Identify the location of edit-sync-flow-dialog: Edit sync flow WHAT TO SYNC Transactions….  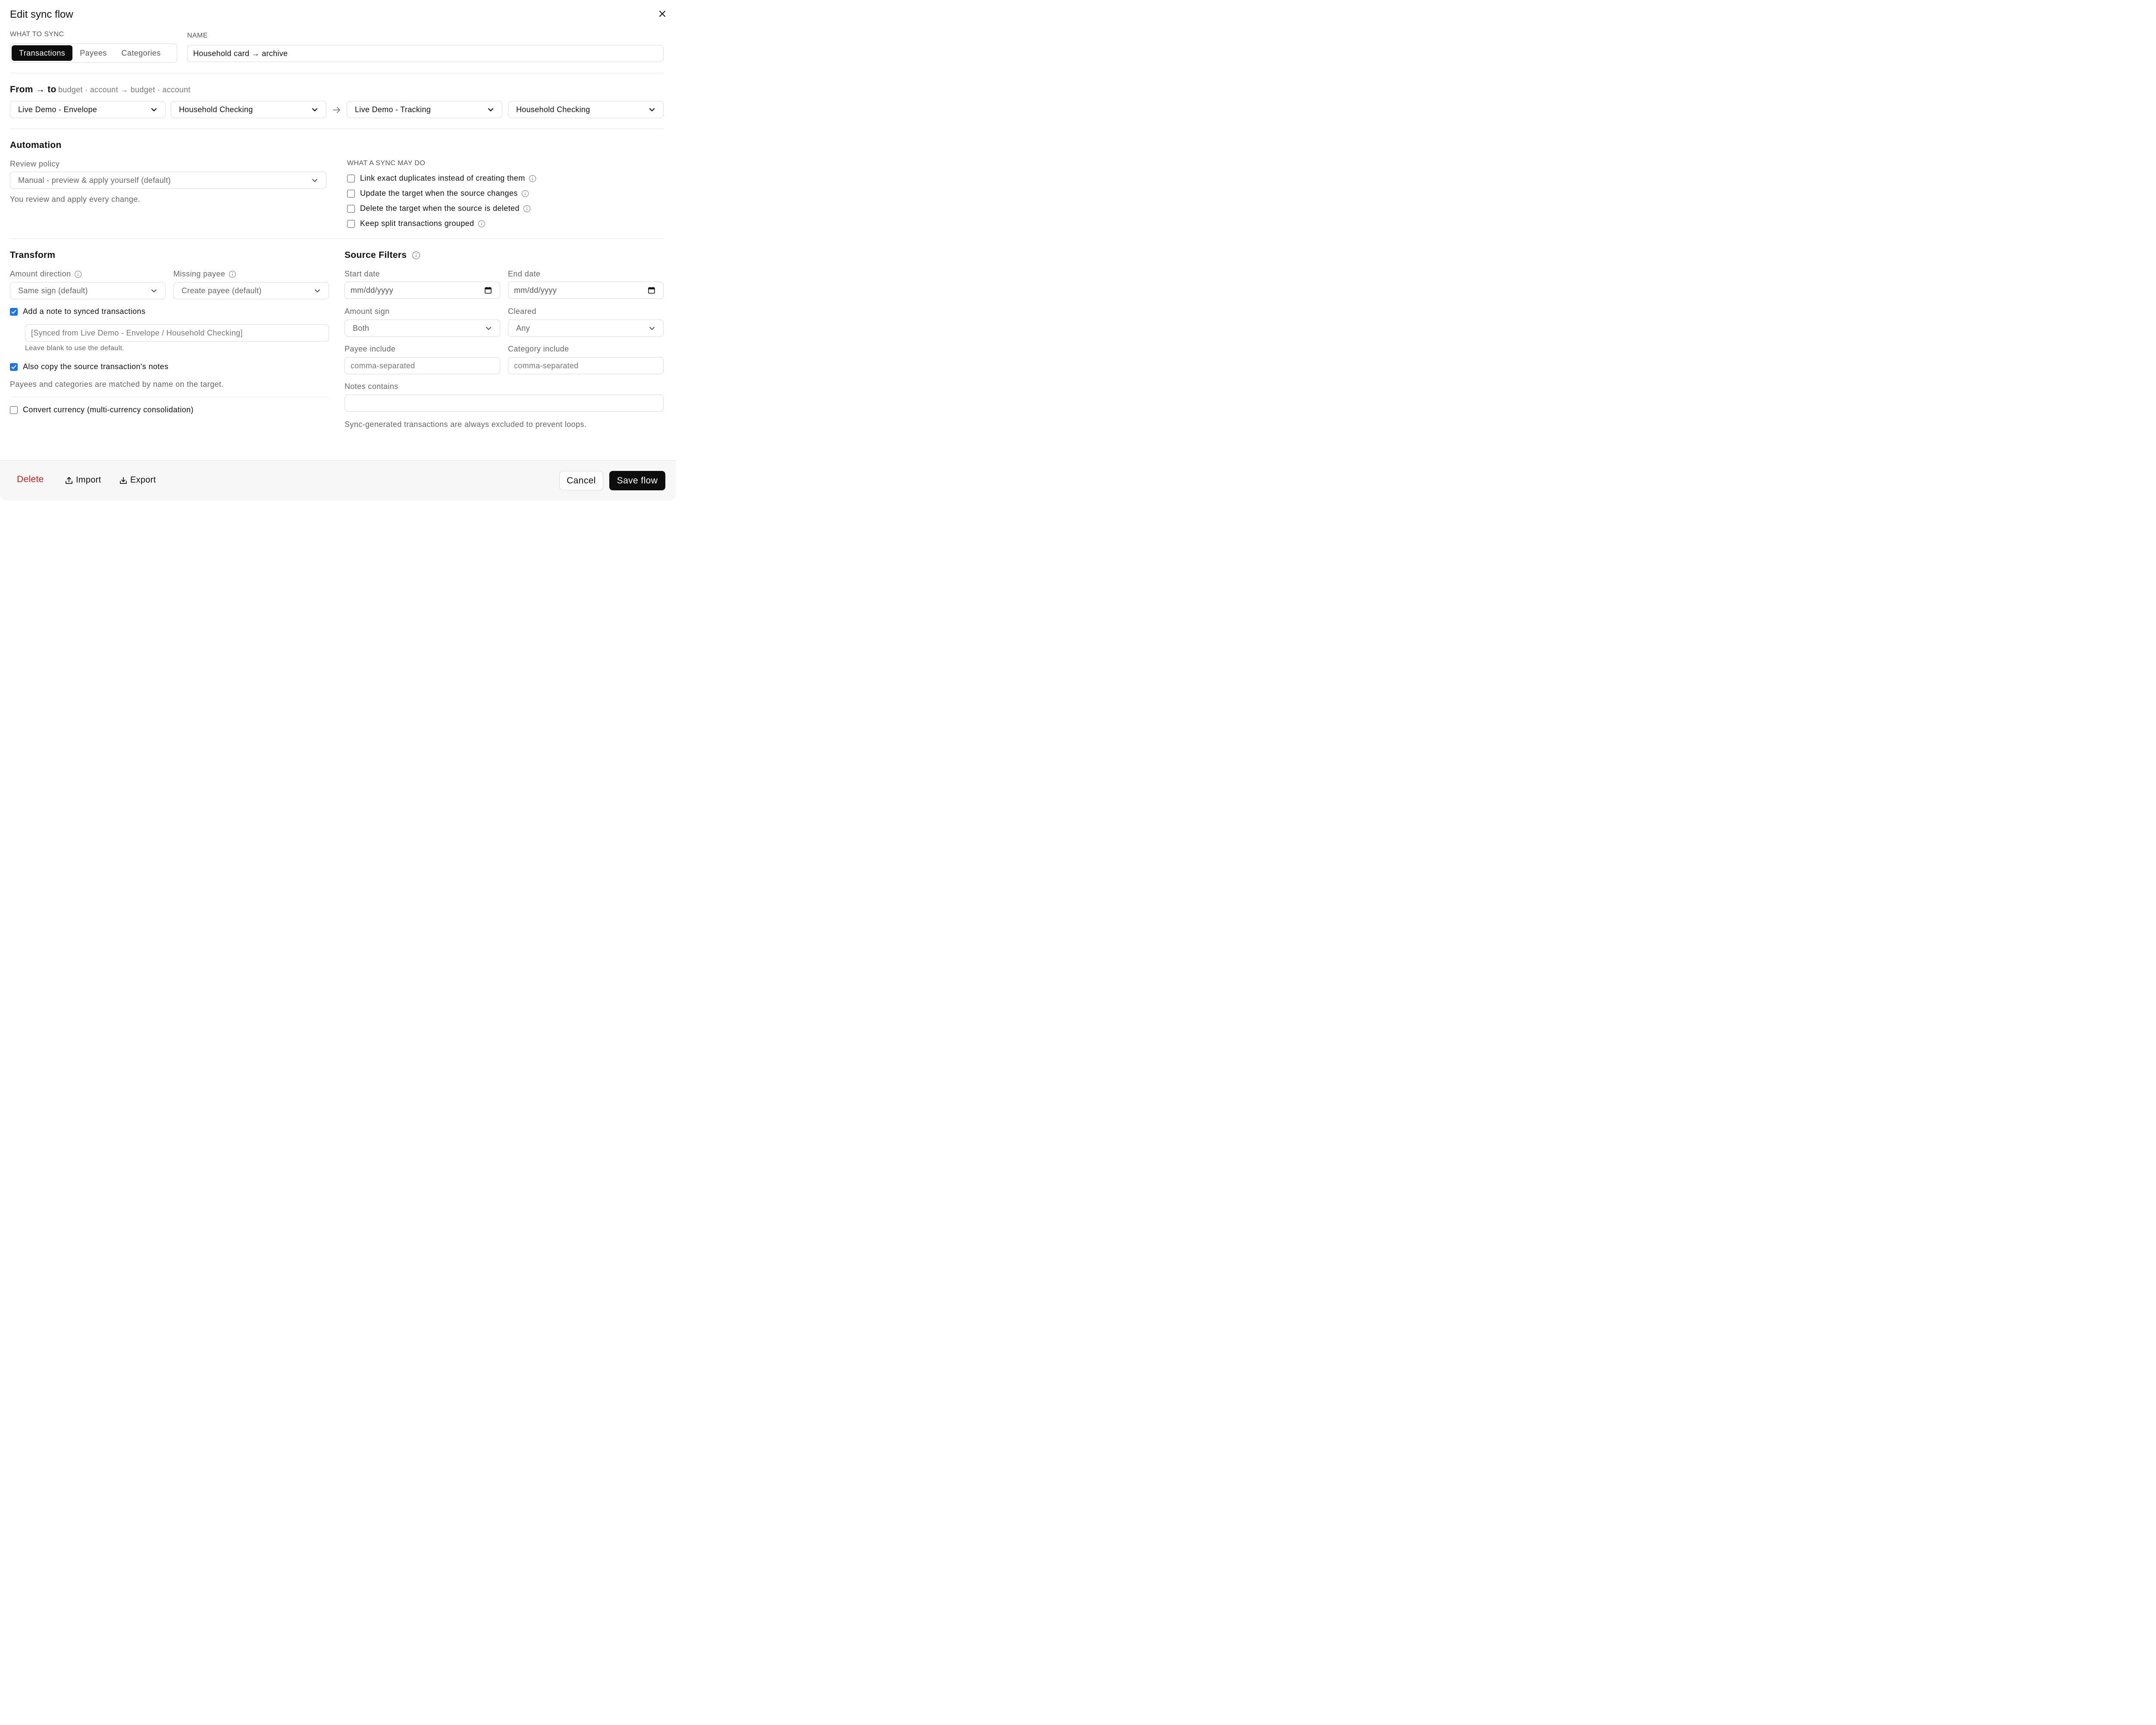
(338, 251).